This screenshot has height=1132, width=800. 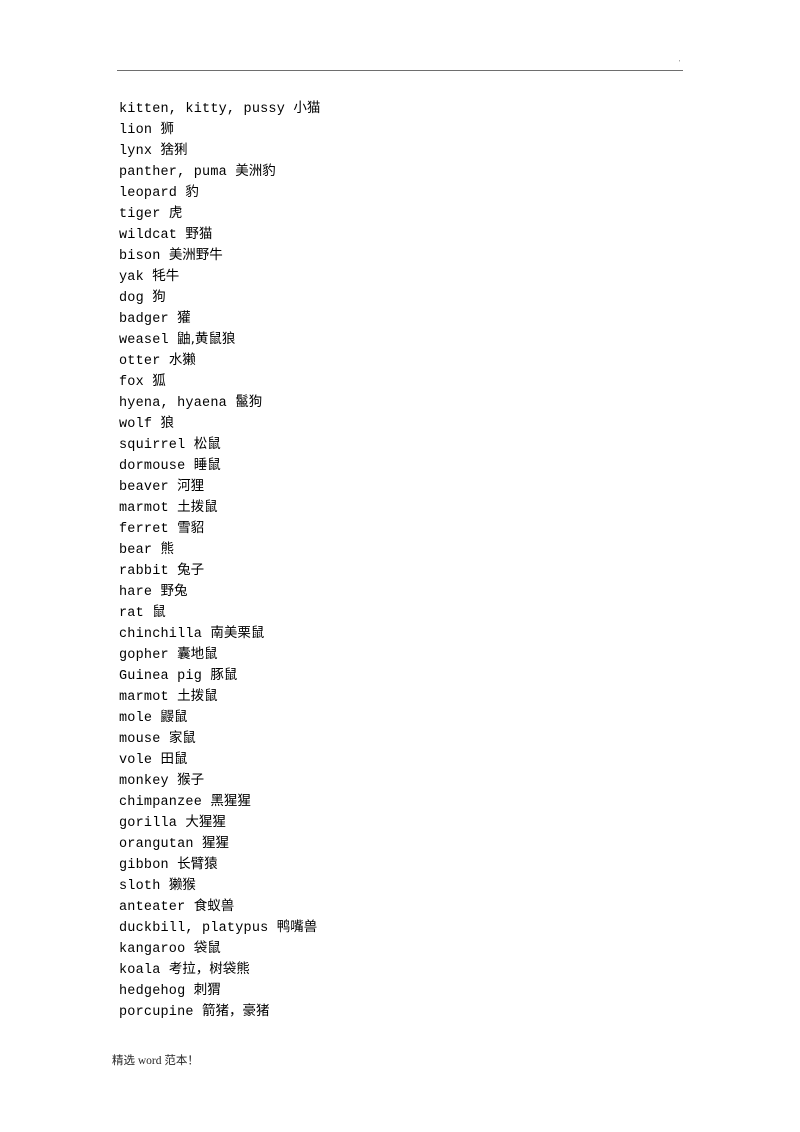 I want to click on vocab-term-chinese: 刺猬, so click(x=207, y=990).